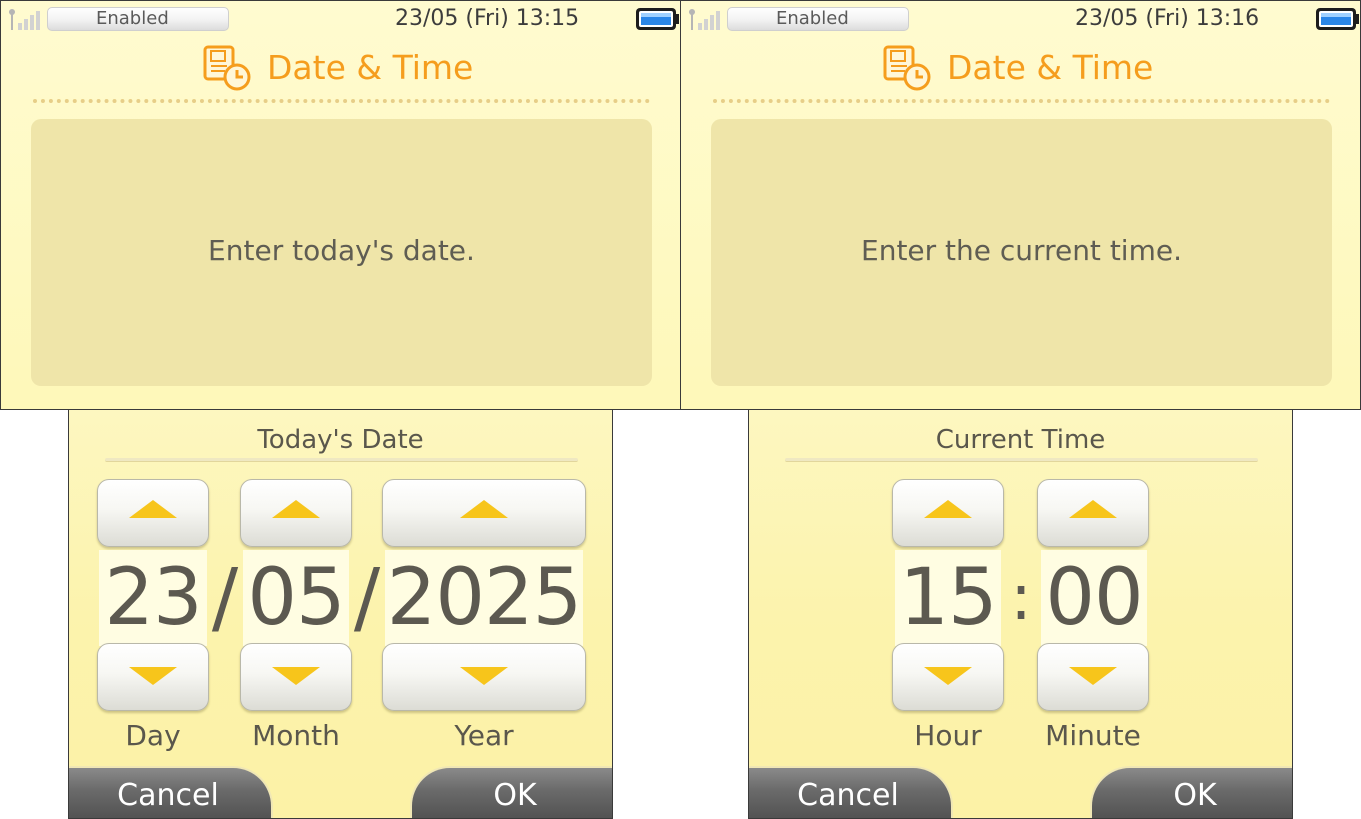  I want to click on day-up-button, so click(153, 513).